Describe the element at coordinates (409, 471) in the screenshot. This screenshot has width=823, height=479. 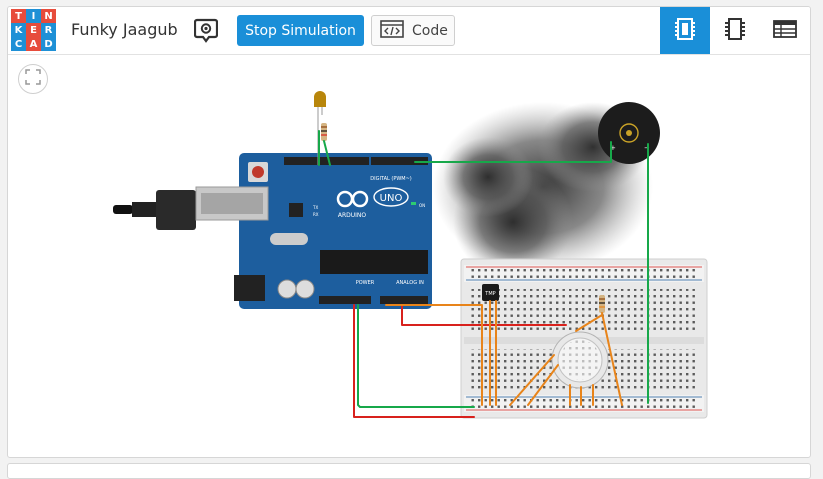
I see `bottom-panel` at that location.